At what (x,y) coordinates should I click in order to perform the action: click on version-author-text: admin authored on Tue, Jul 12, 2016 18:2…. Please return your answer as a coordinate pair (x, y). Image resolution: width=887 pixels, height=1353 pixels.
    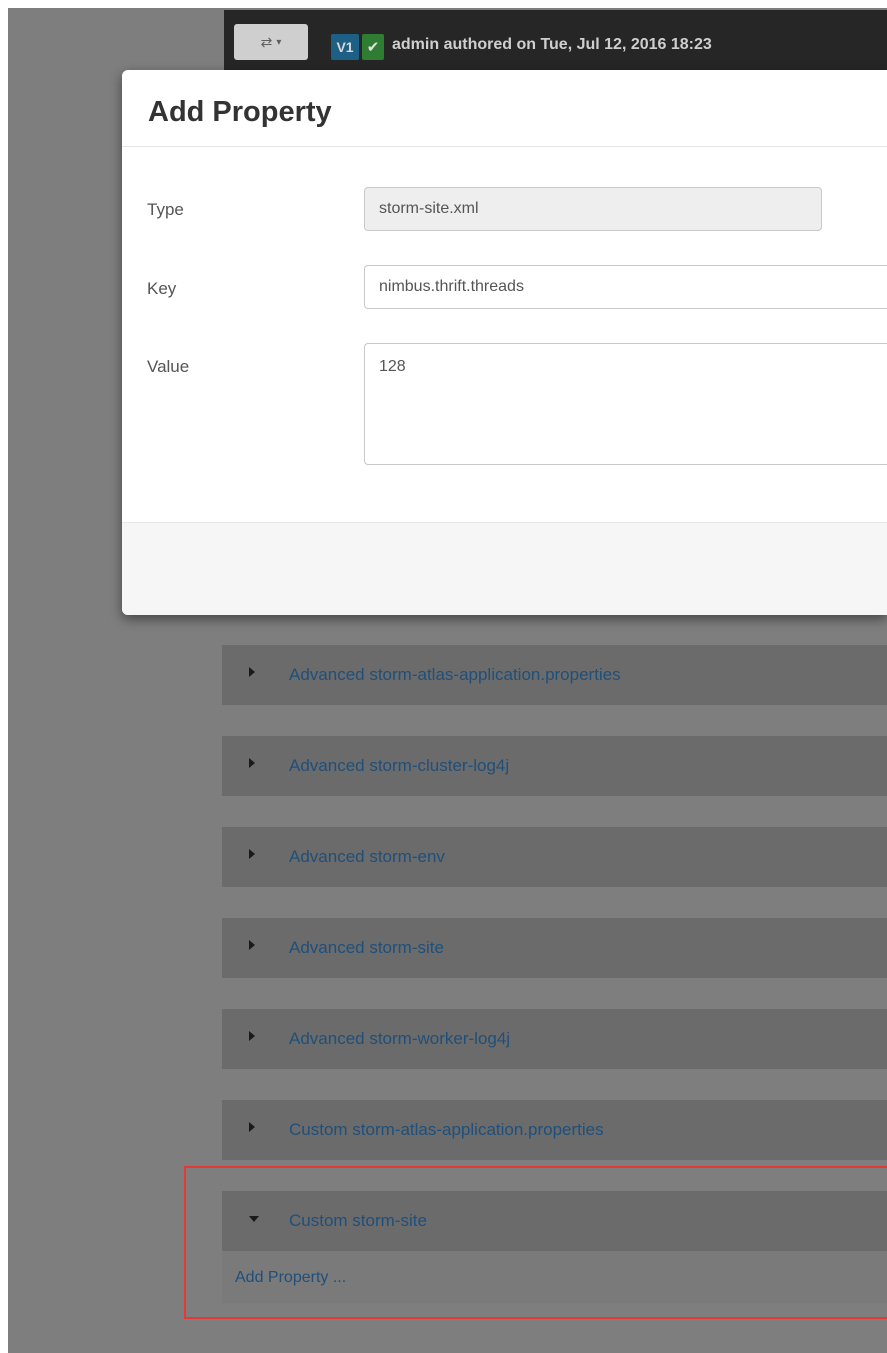
    Looking at the image, I should click on (552, 44).